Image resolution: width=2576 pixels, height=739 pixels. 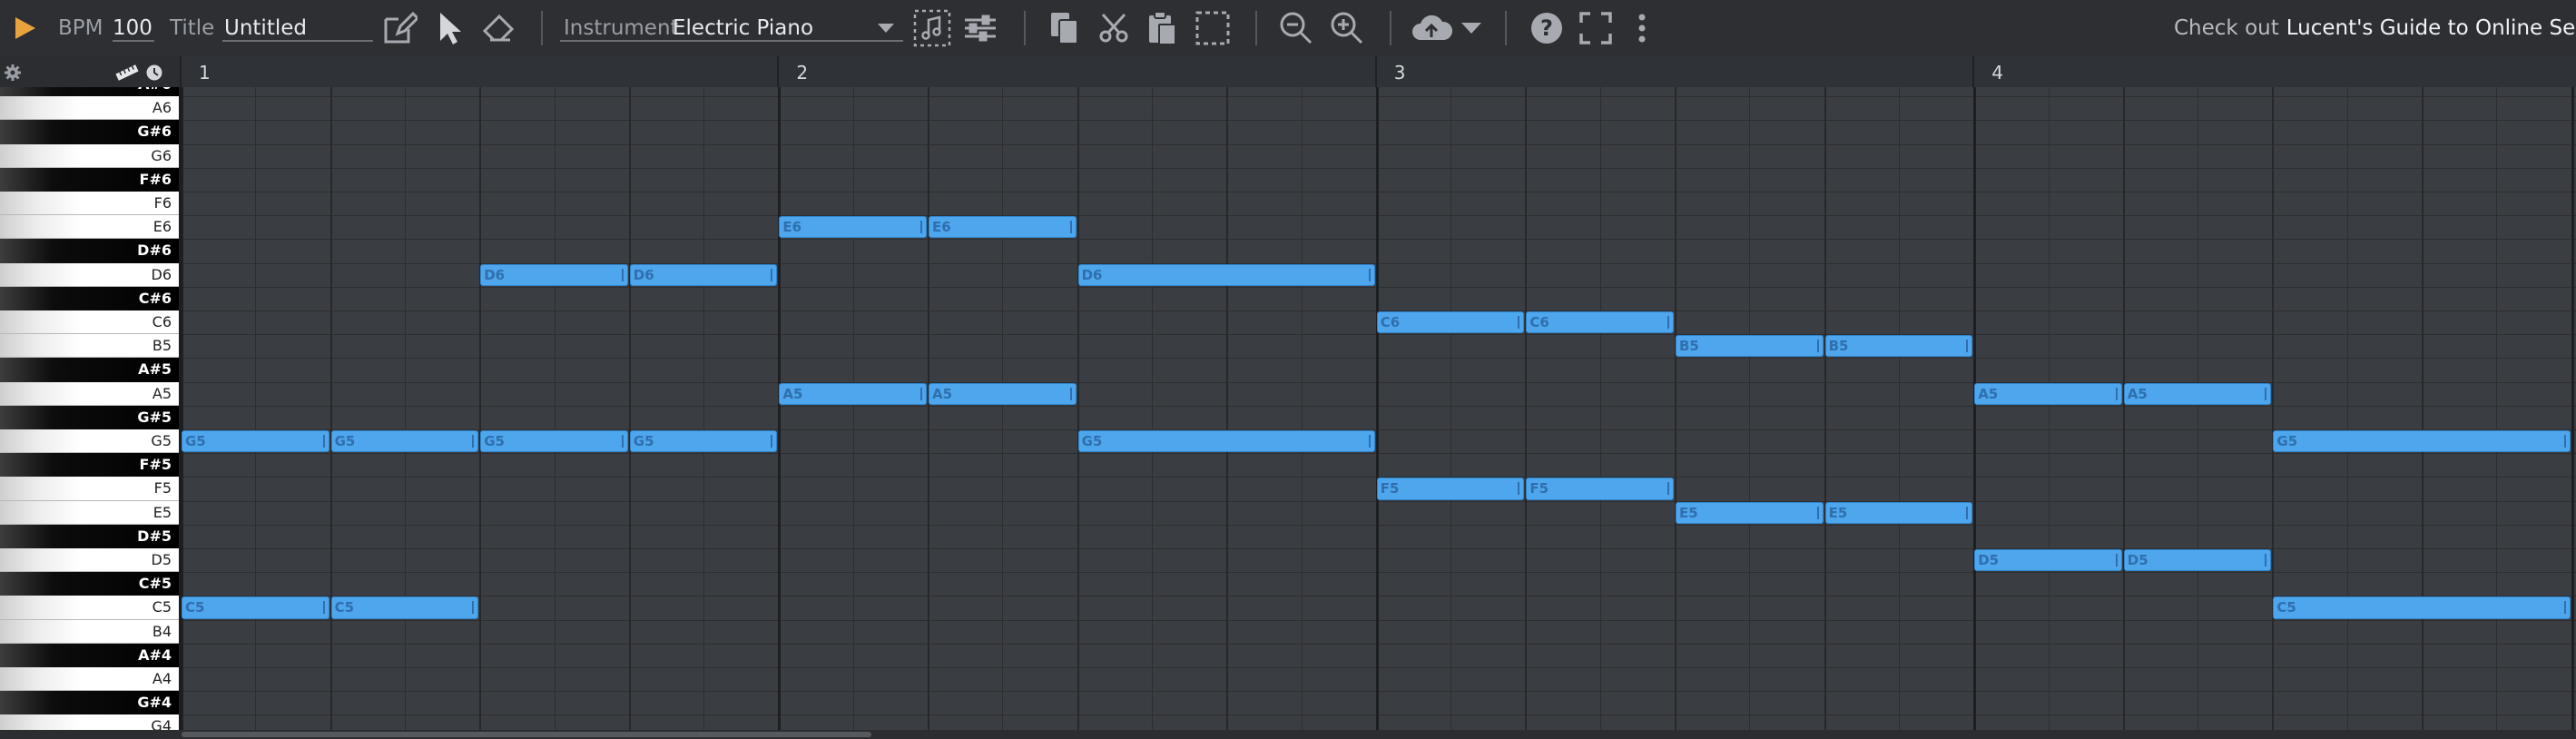 I want to click on piano-key-gsharp6: G#6, so click(x=89, y=132).